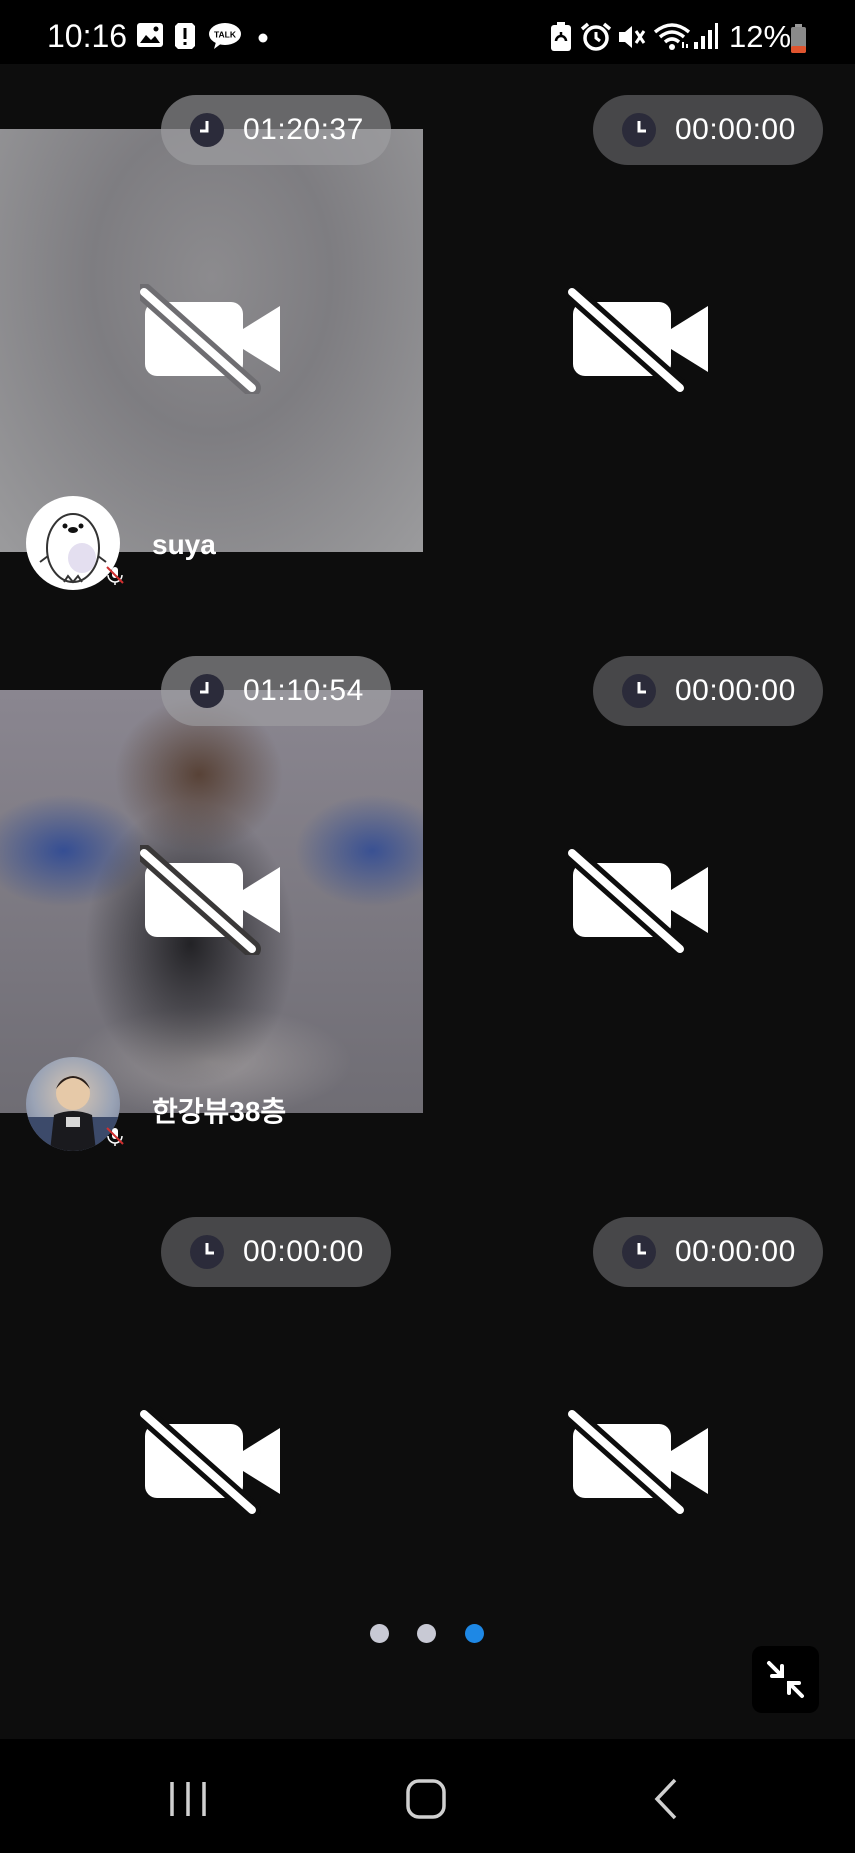  What do you see at coordinates (474, 1633) in the screenshot?
I see `page-dot-active` at bounding box center [474, 1633].